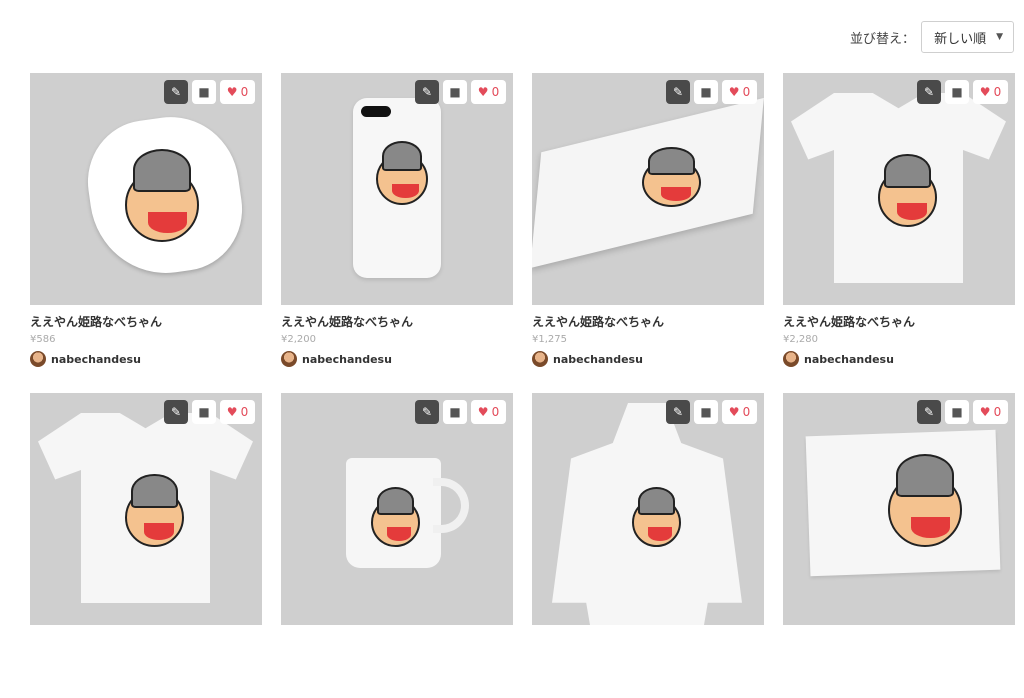 Image resolution: width=1024 pixels, height=698 pixels. What do you see at coordinates (800, 339) in the screenshot?
I see `product-price: ¥2,280` at bounding box center [800, 339].